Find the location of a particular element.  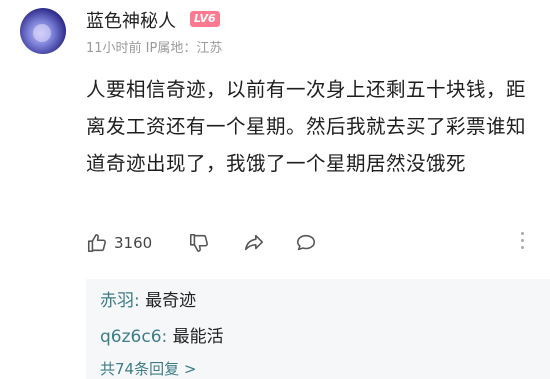

reply-button is located at coordinates (306, 243).